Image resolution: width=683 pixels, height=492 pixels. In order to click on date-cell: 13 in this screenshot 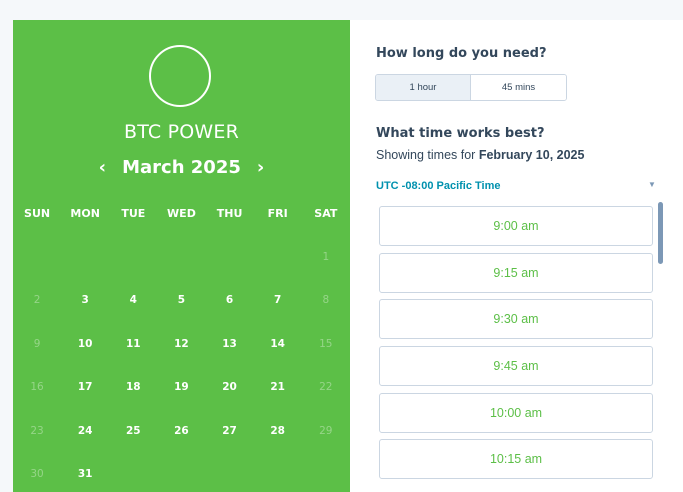, I will do `click(230, 344)`.